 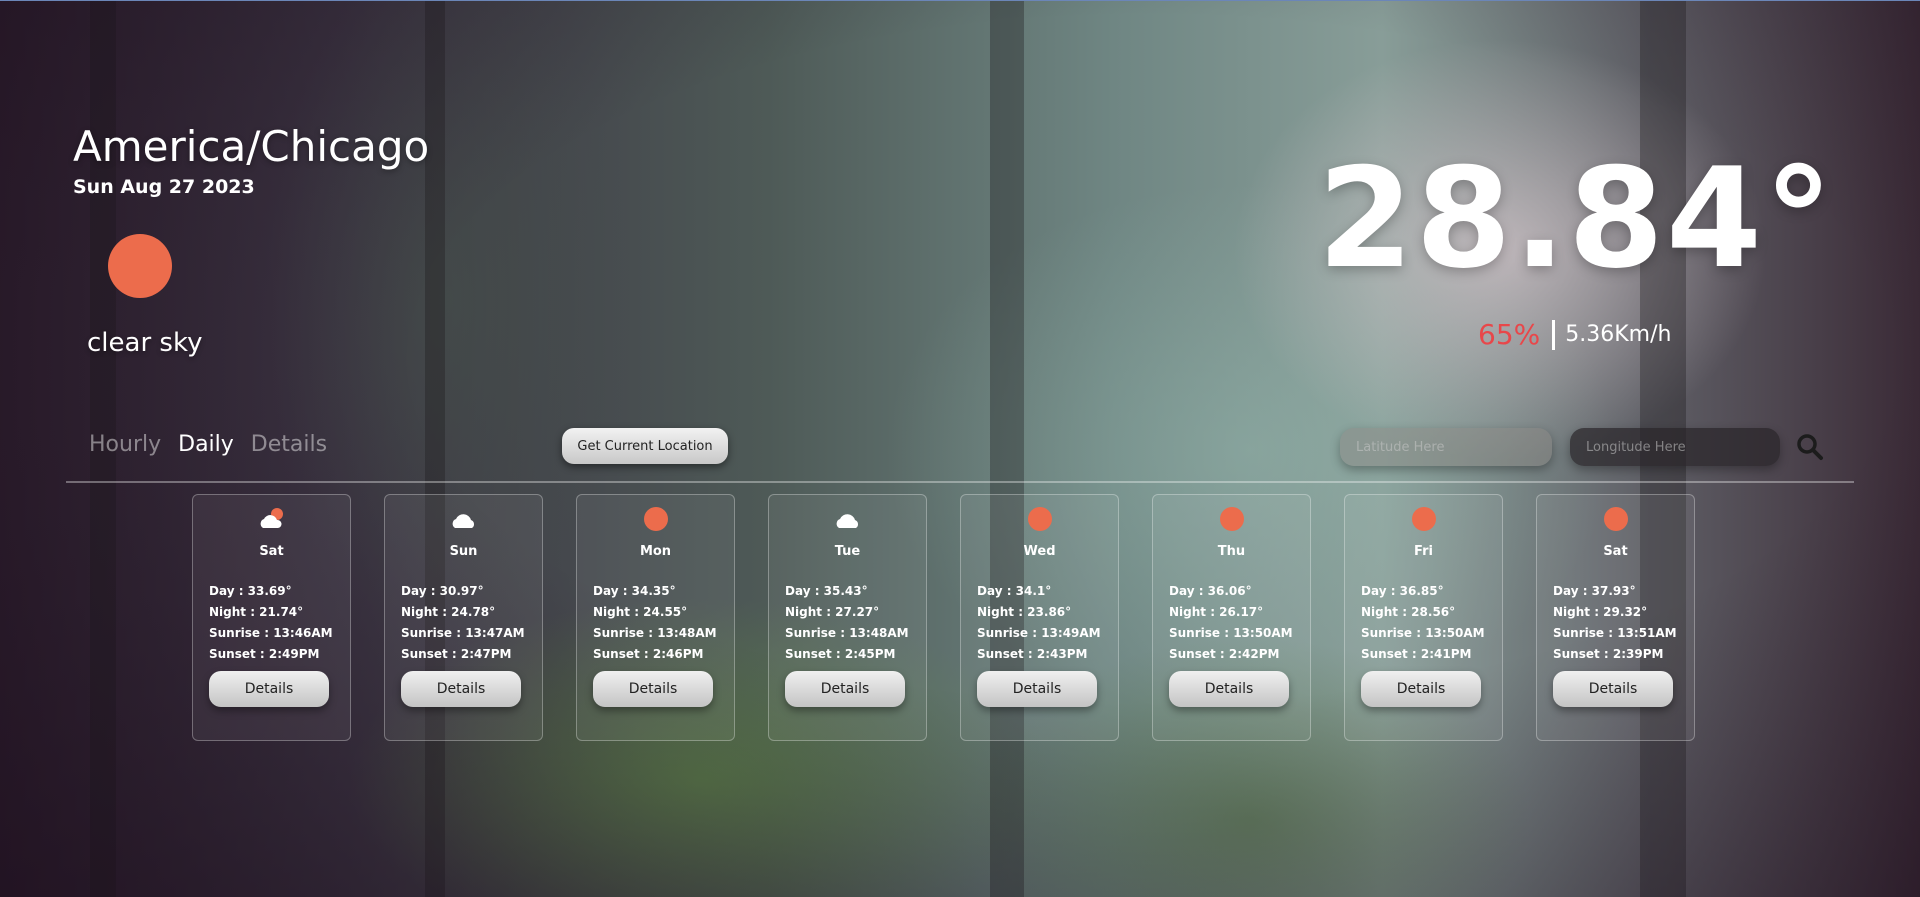 I want to click on latitude-input, so click(x=1446, y=447).